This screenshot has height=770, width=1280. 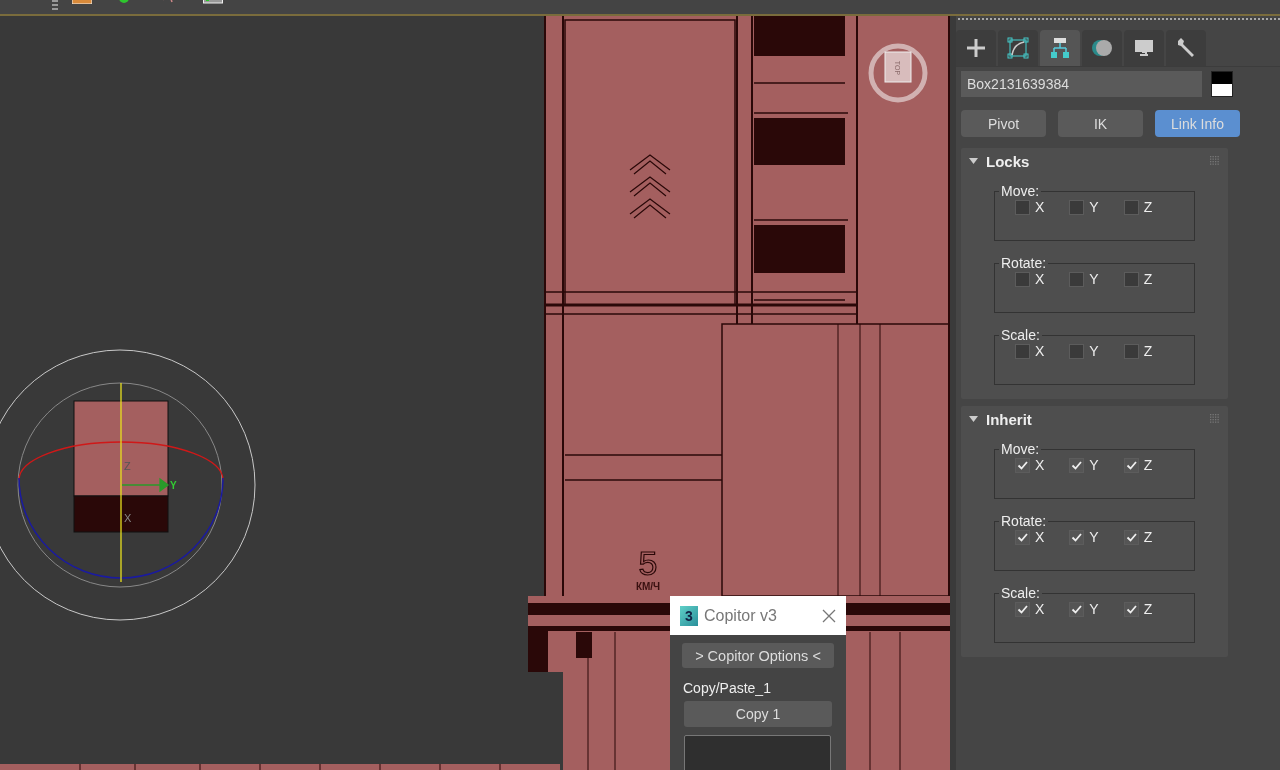 I want to click on rollout-title: Inherit, so click(x=1094, y=419).